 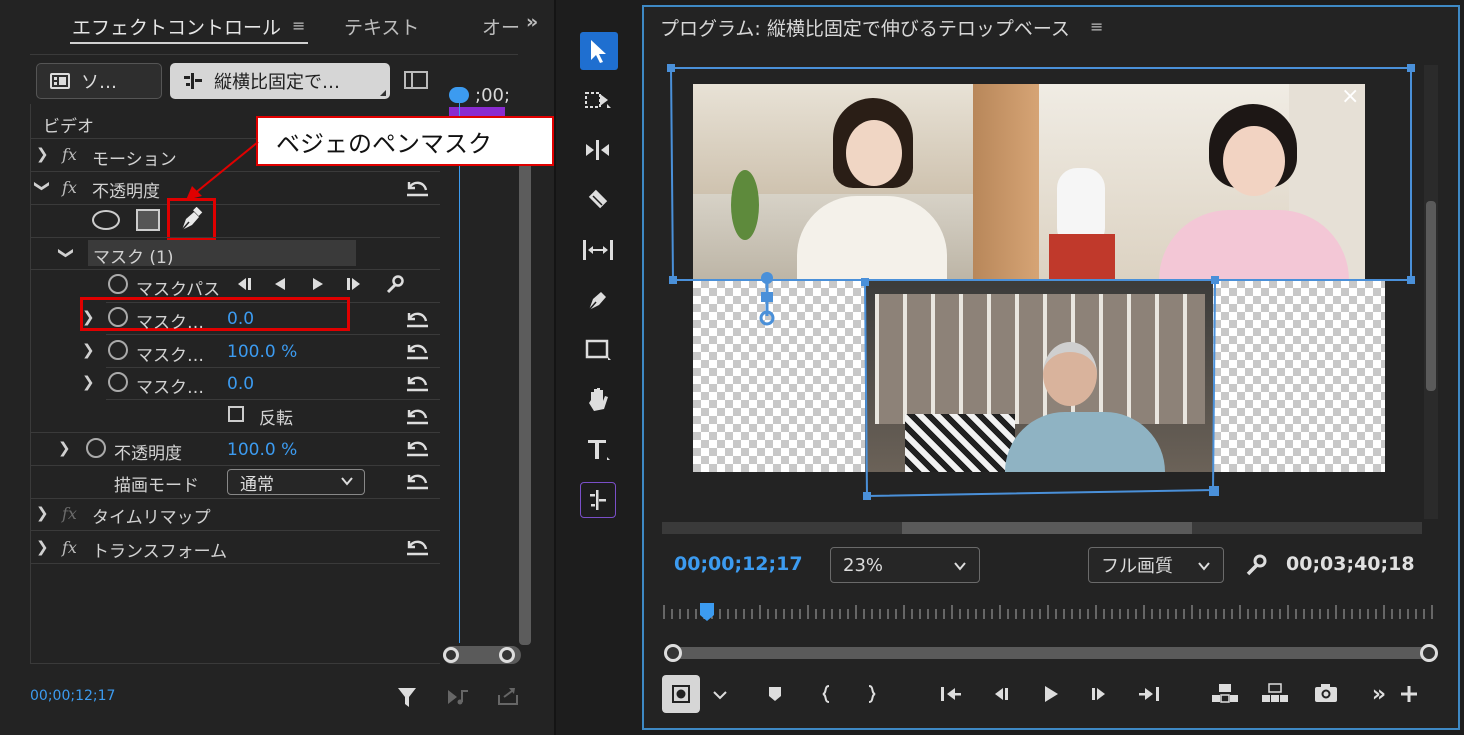 What do you see at coordinates (1275, 693) in the screenshot?
I see `extract-icon` at bounding box center [1275, 693].